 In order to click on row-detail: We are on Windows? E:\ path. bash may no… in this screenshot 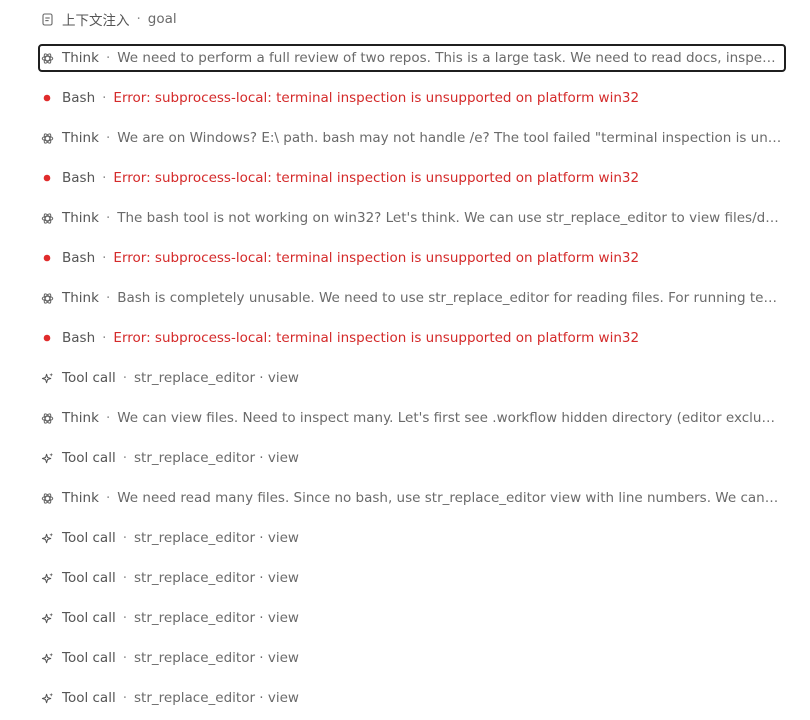, I will do `click(449, 138)`.